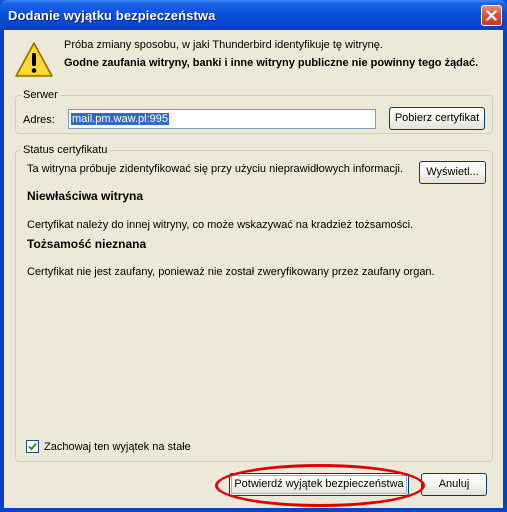 This screenshot has width=507, height=512. What do you see at coordinates (65, 150) in the screenshot?
I see `status-legend: Status certyfikatu` at bounding box center [65, 150].